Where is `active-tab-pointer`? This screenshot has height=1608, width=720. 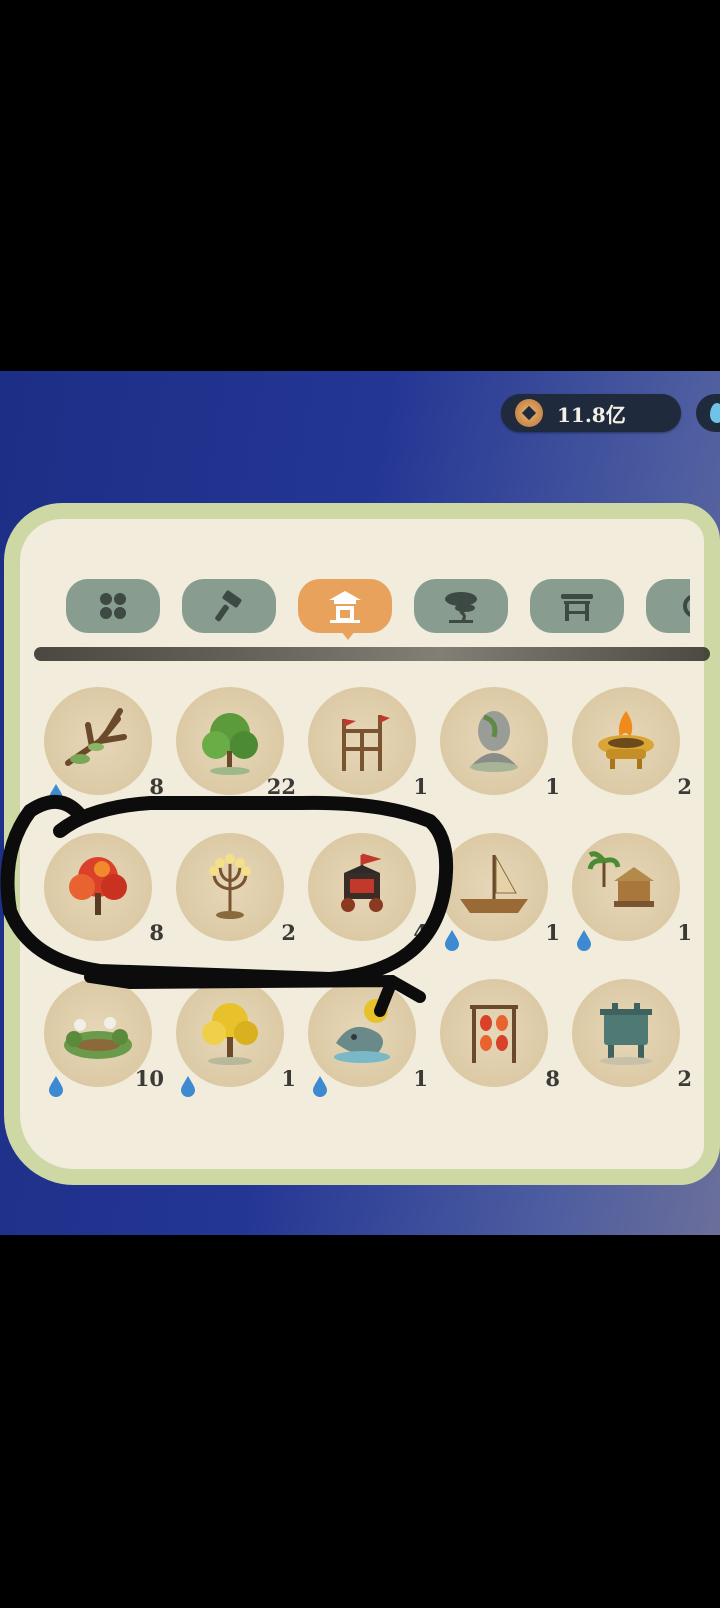
active-tab-pointer is located at coordinates (348, 635).